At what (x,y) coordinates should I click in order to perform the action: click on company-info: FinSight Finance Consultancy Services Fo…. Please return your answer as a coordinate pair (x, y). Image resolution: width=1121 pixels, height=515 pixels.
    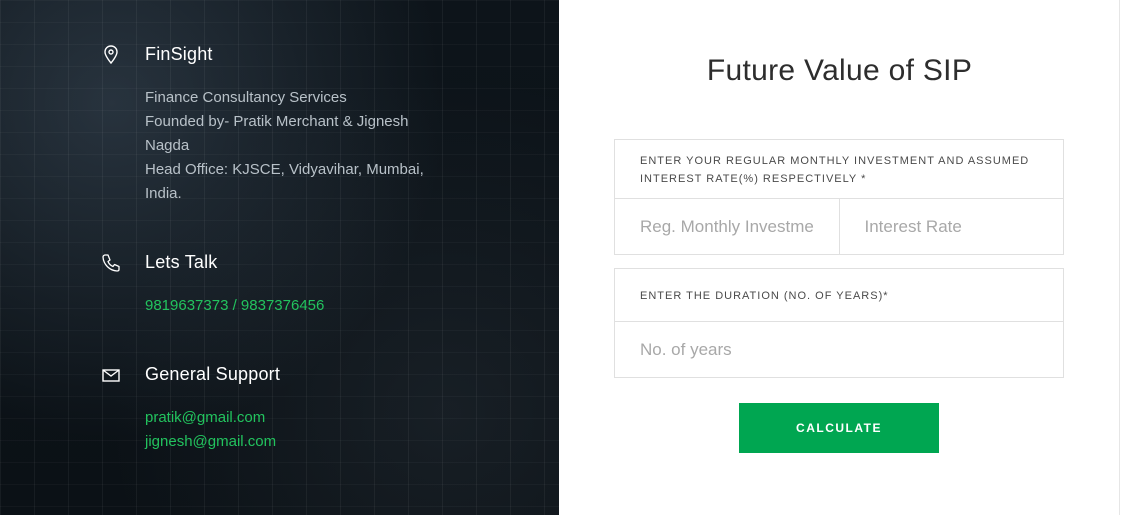
    Looking at the image, I should click on (280, 129).